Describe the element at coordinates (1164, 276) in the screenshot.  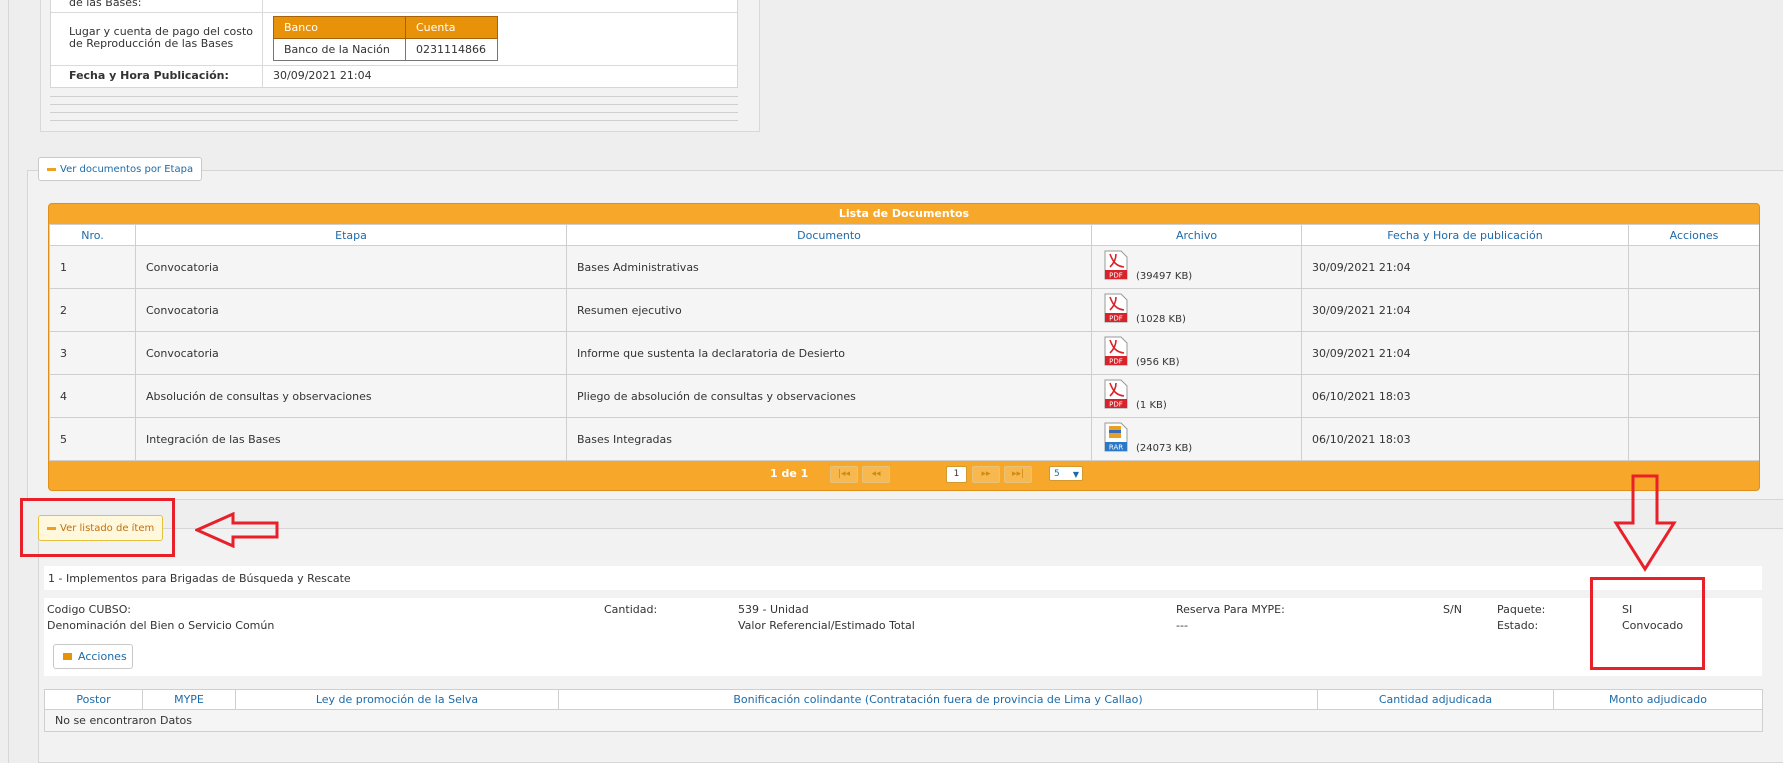
I see `file-size: (39497 KB)` at that location.